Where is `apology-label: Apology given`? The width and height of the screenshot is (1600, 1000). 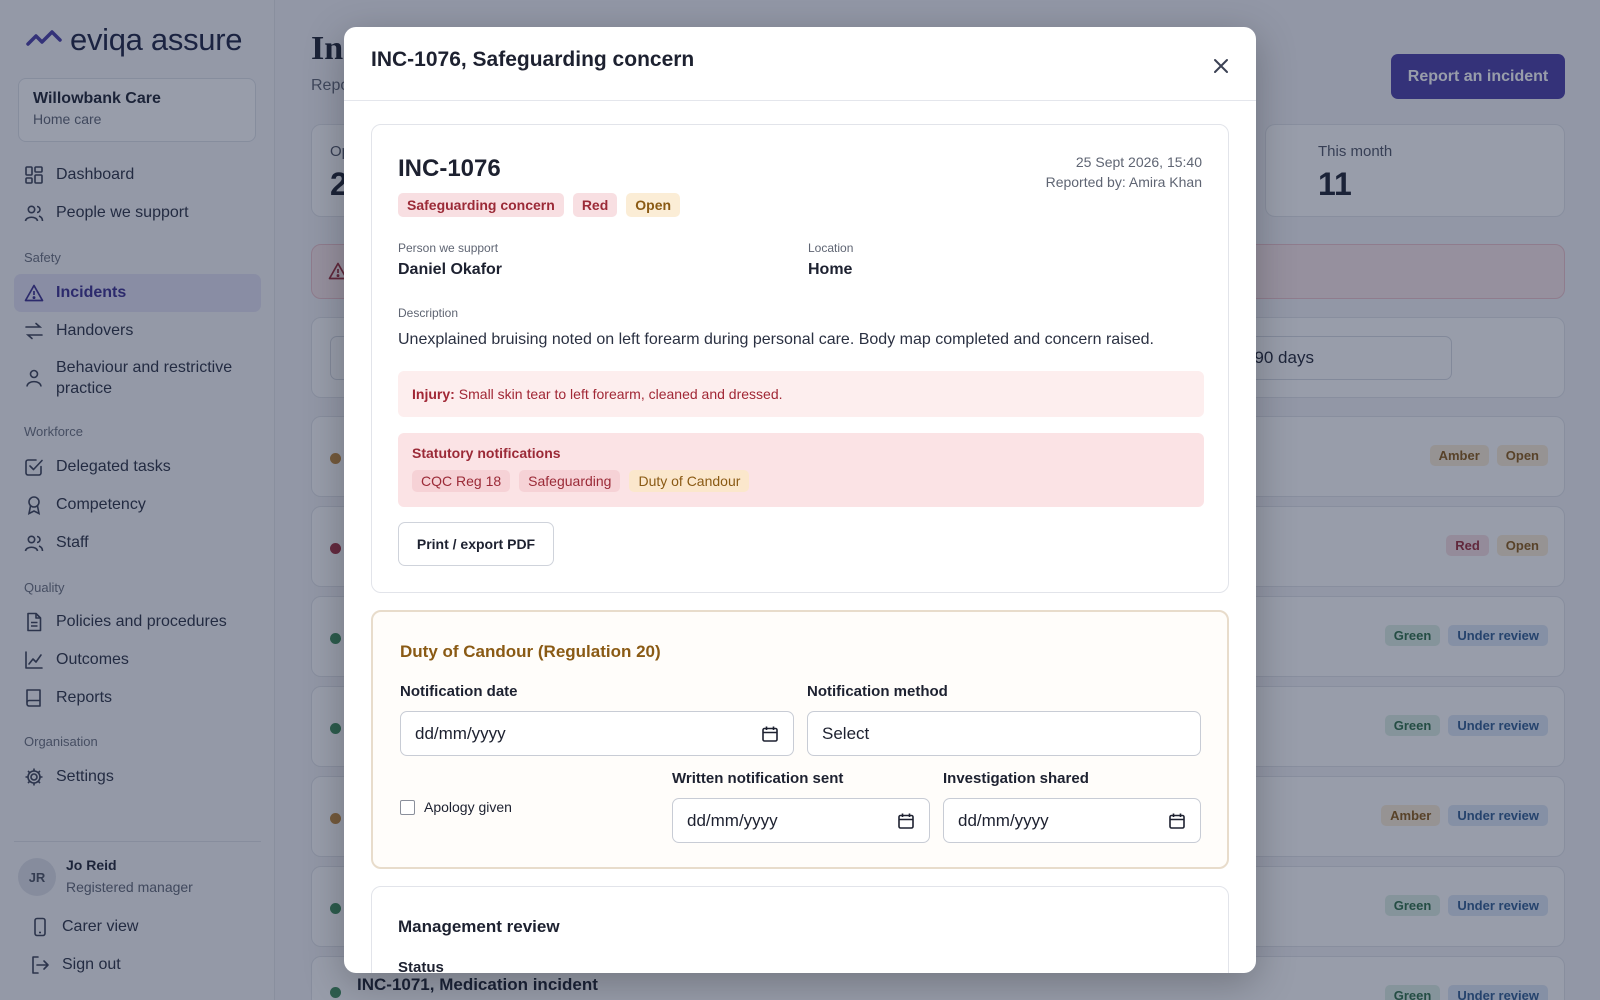
apology-label: Apology given is located at coordinates (468, 807).